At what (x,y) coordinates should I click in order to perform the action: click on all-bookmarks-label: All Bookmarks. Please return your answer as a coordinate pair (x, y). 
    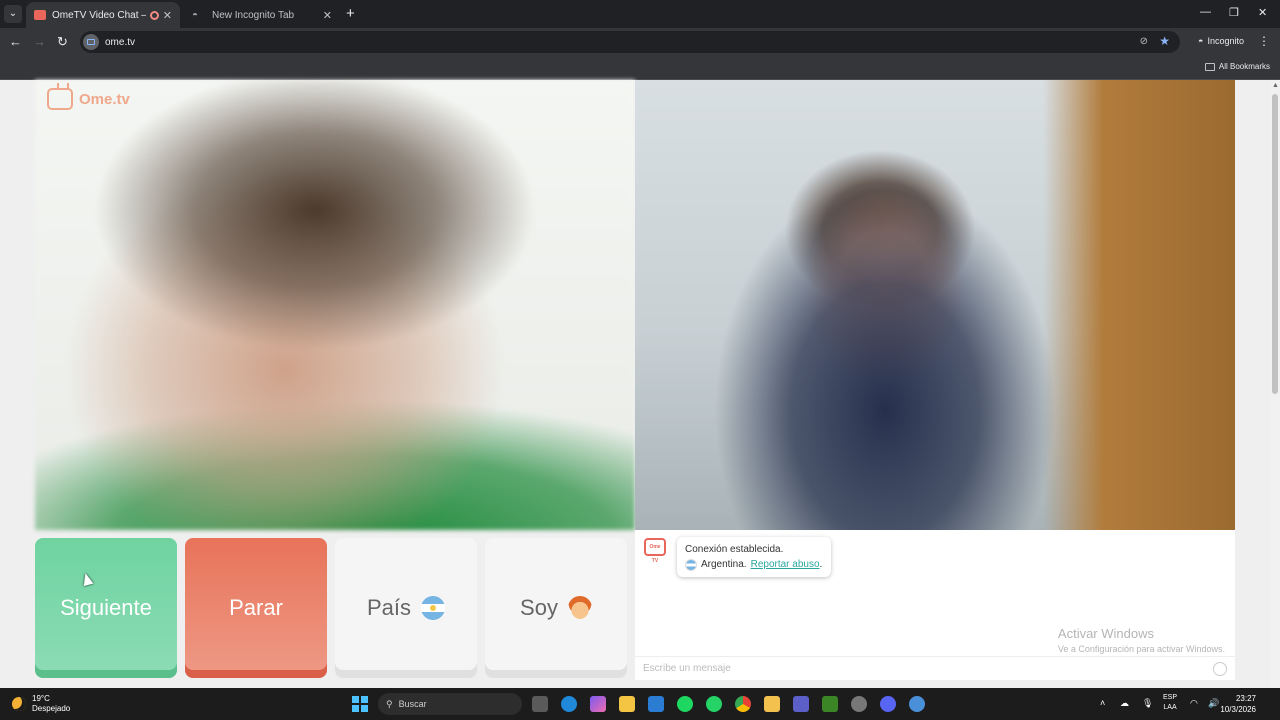
    Looking at the image, I should click on (1244, 66).